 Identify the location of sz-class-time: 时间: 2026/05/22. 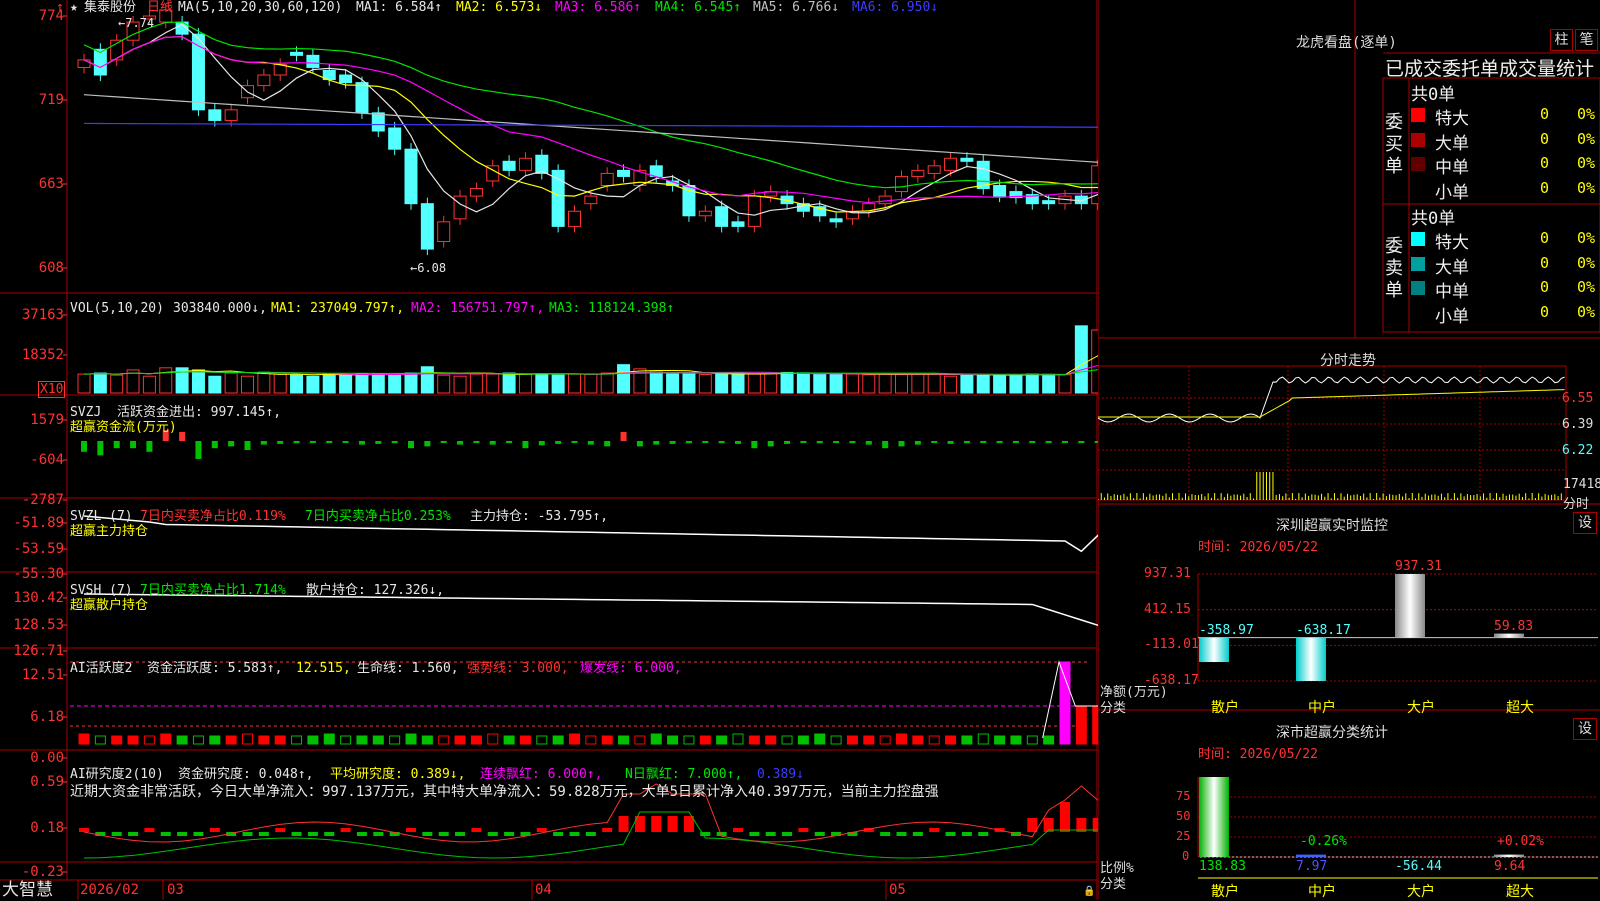
(1258, 754).